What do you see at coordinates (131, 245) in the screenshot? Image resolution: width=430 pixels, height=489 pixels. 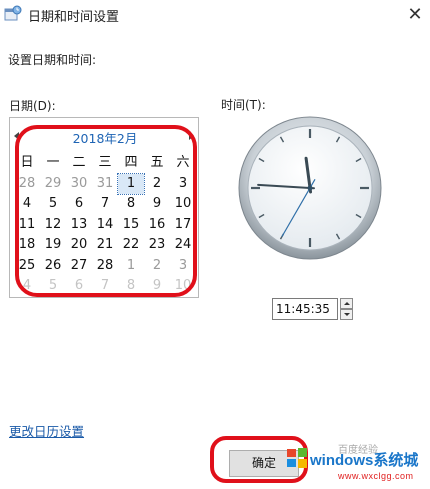 I see `calendar-day: 22` at bounding box center [131, 245].